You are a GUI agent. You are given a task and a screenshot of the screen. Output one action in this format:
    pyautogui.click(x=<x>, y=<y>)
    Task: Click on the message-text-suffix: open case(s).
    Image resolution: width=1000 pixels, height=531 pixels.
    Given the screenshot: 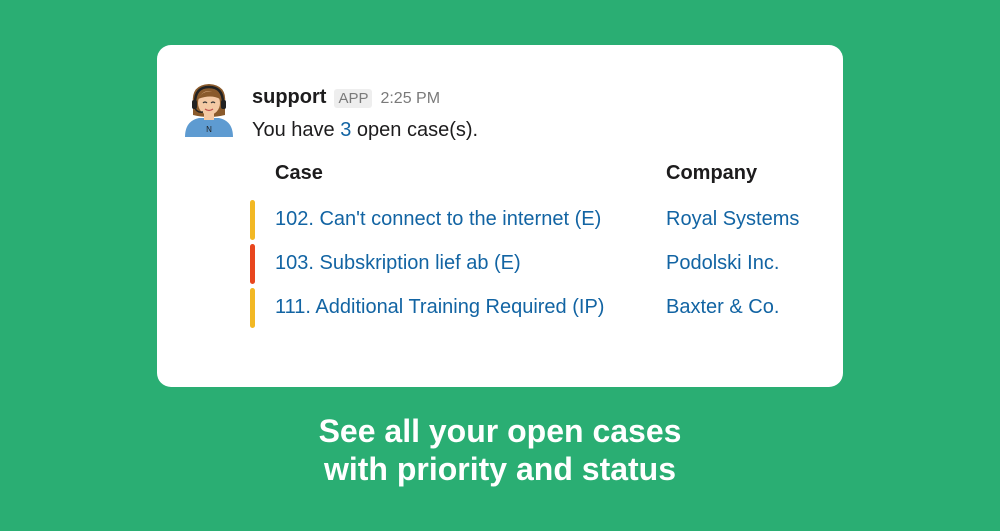 What is the action you would take?
    pyautogui.click(x=415, y=130)
    